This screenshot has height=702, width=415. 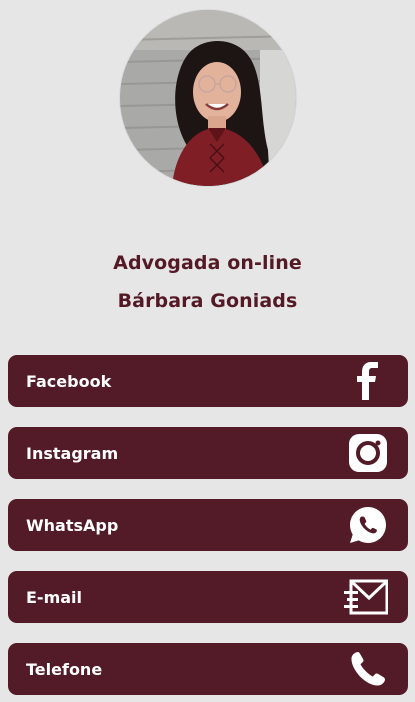 I want to click on phone-link-button: Telefone, so click(x=208, y=669).